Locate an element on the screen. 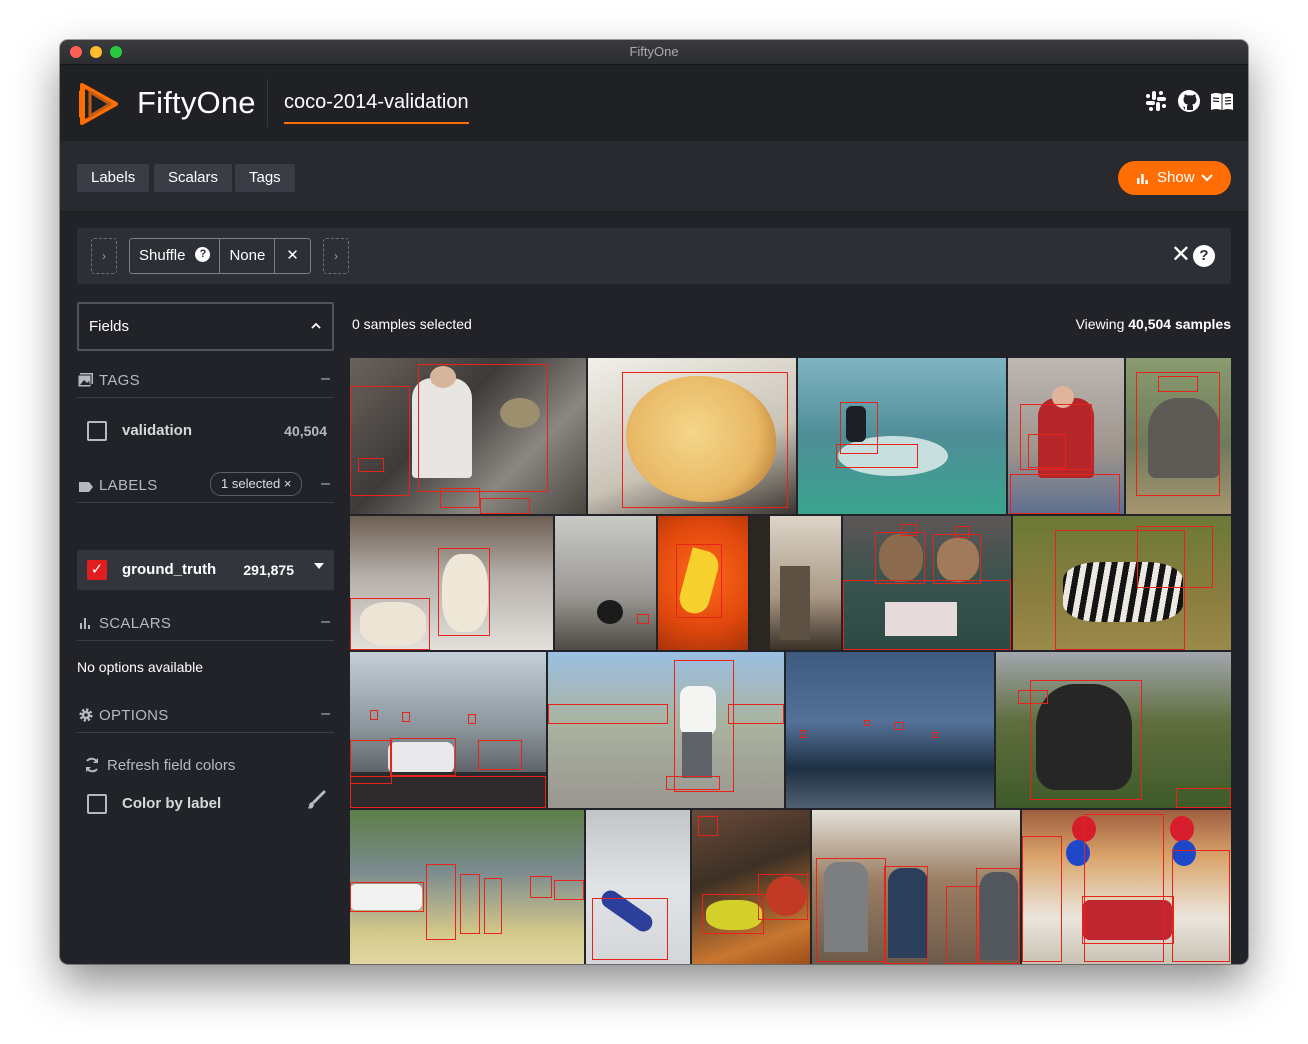  viewing-count: Viewing 40,504 samples is located at coordinates (1153, 324).